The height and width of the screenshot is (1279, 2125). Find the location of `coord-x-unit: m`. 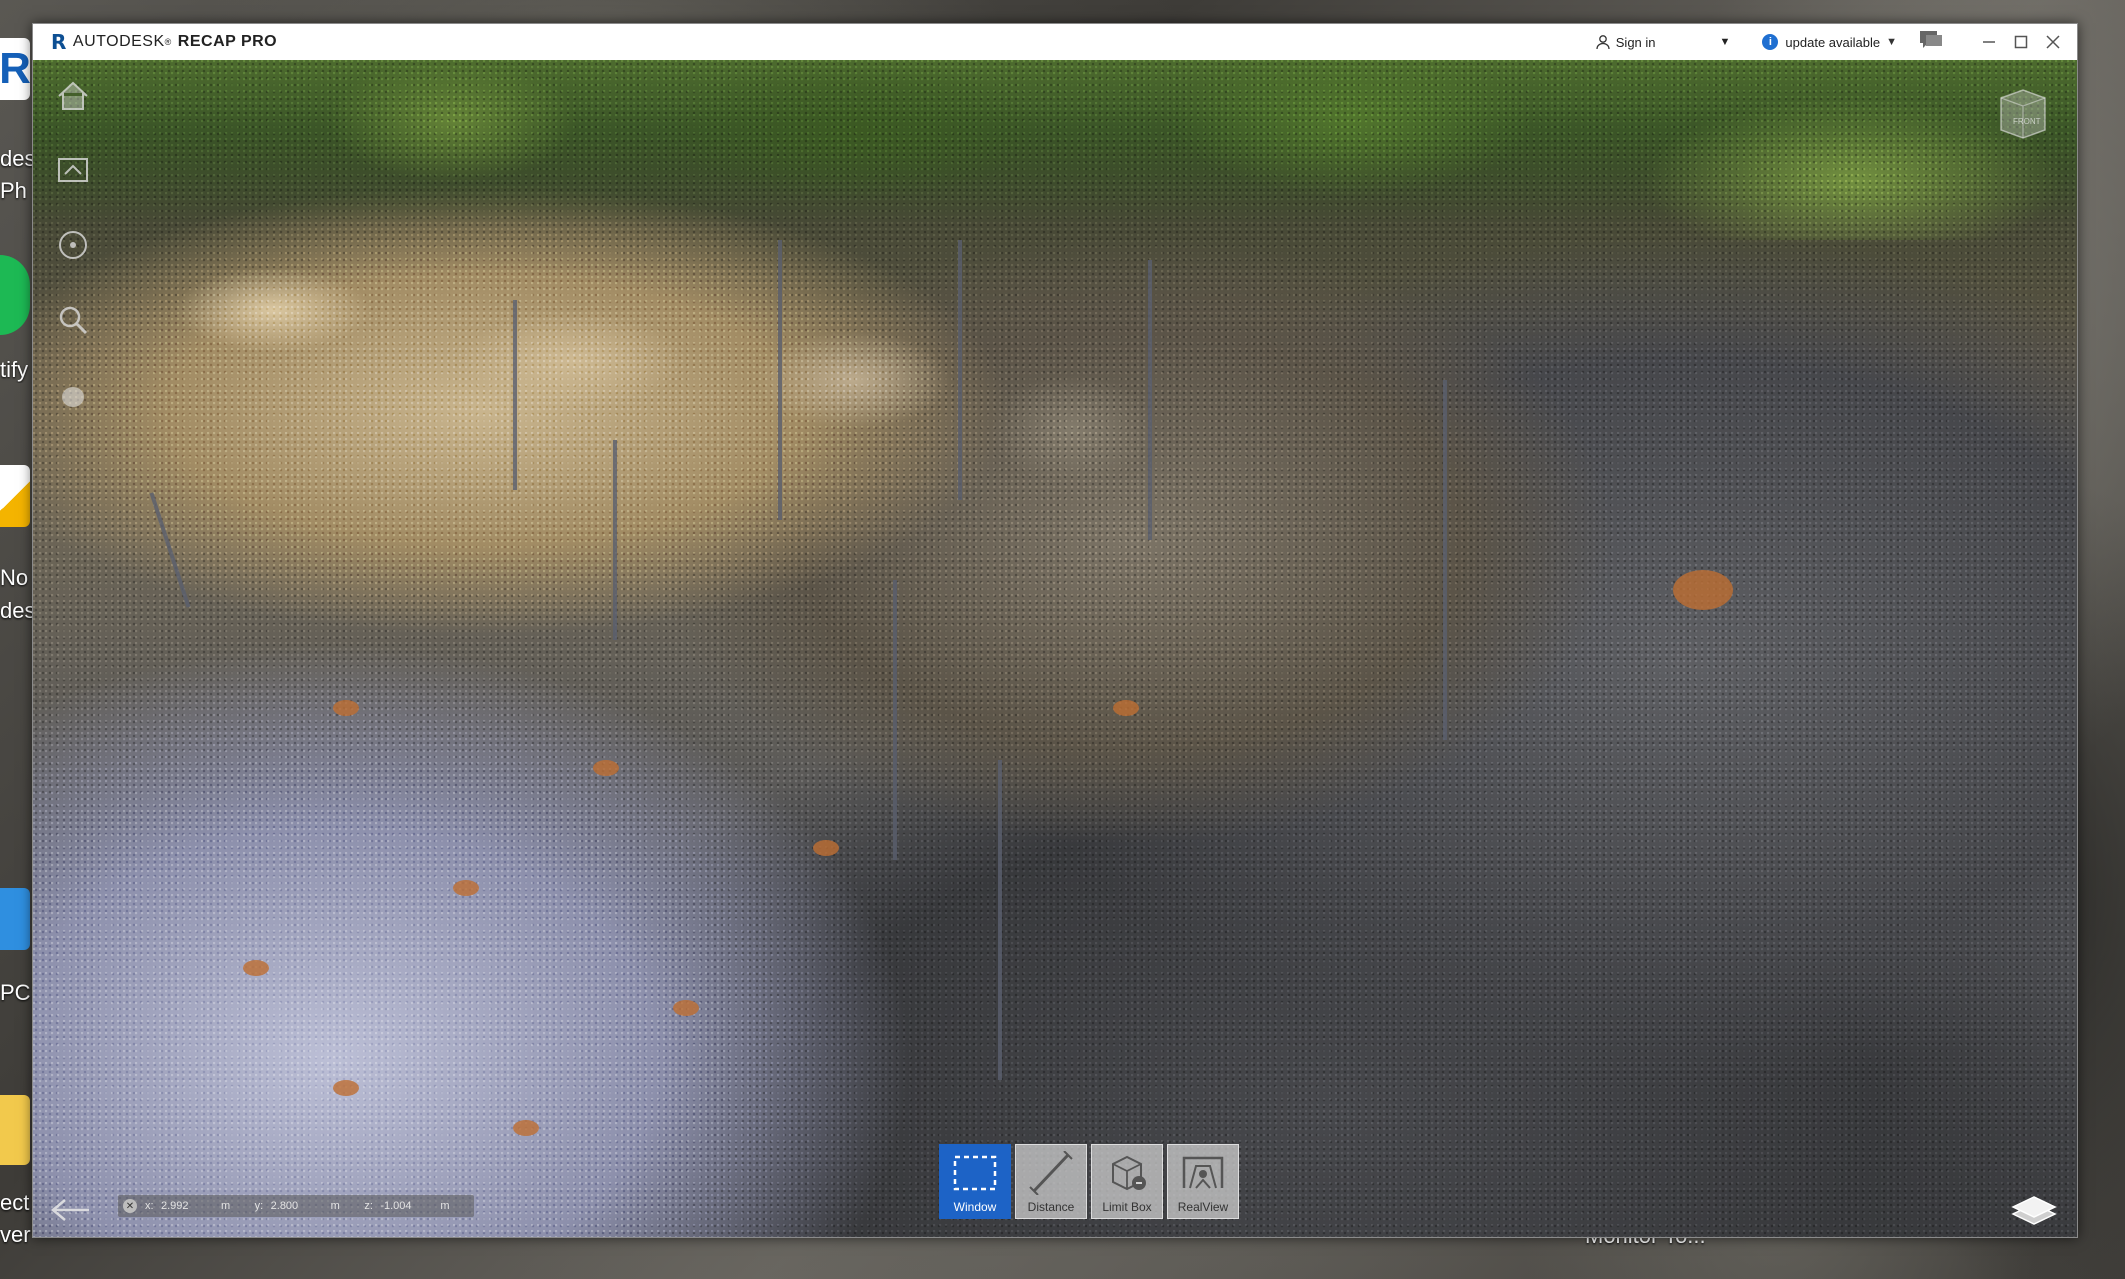

coord-x-unit: m is located at coordinates (225, 1206).